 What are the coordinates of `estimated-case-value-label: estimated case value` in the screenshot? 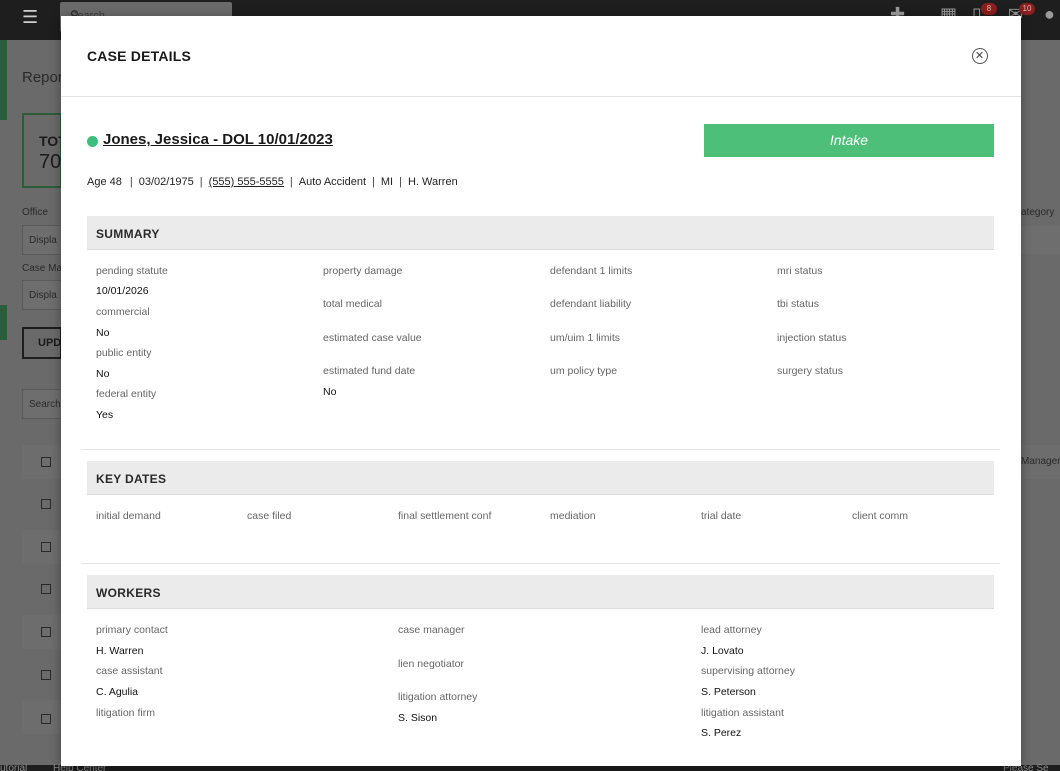 It's located at (372, 338).